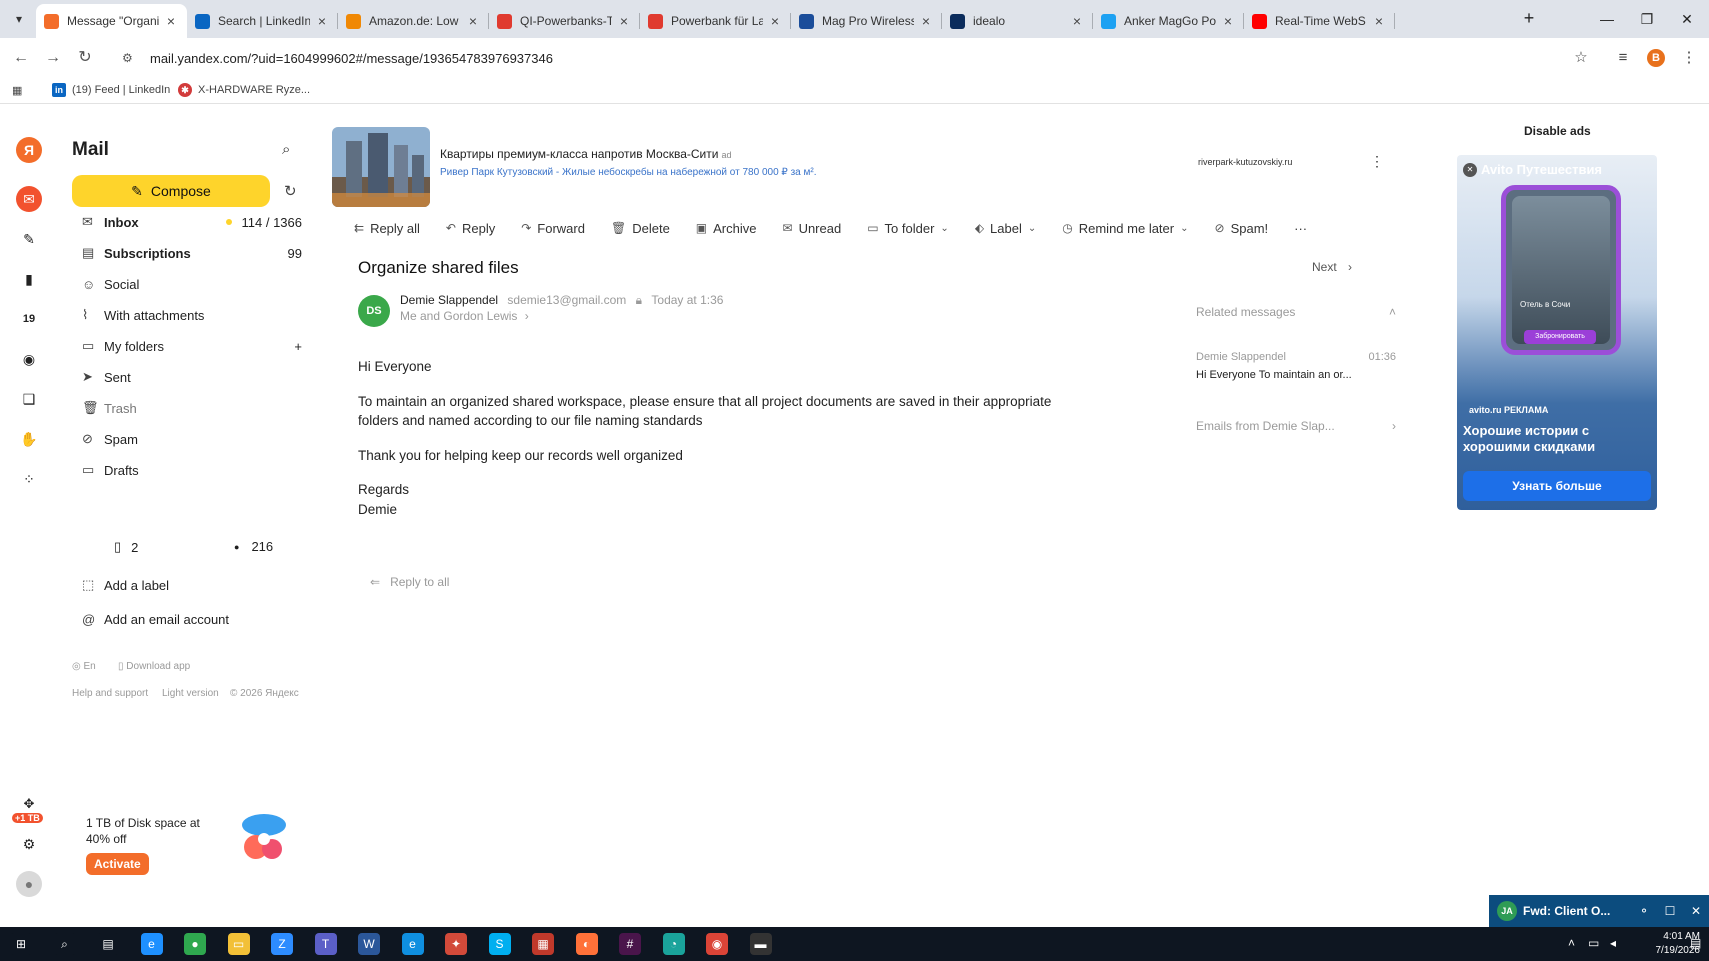 The height and width of the screenshot is (961, 1709). I want to click on compose-button: ✎ Compose, so click(171, 191).